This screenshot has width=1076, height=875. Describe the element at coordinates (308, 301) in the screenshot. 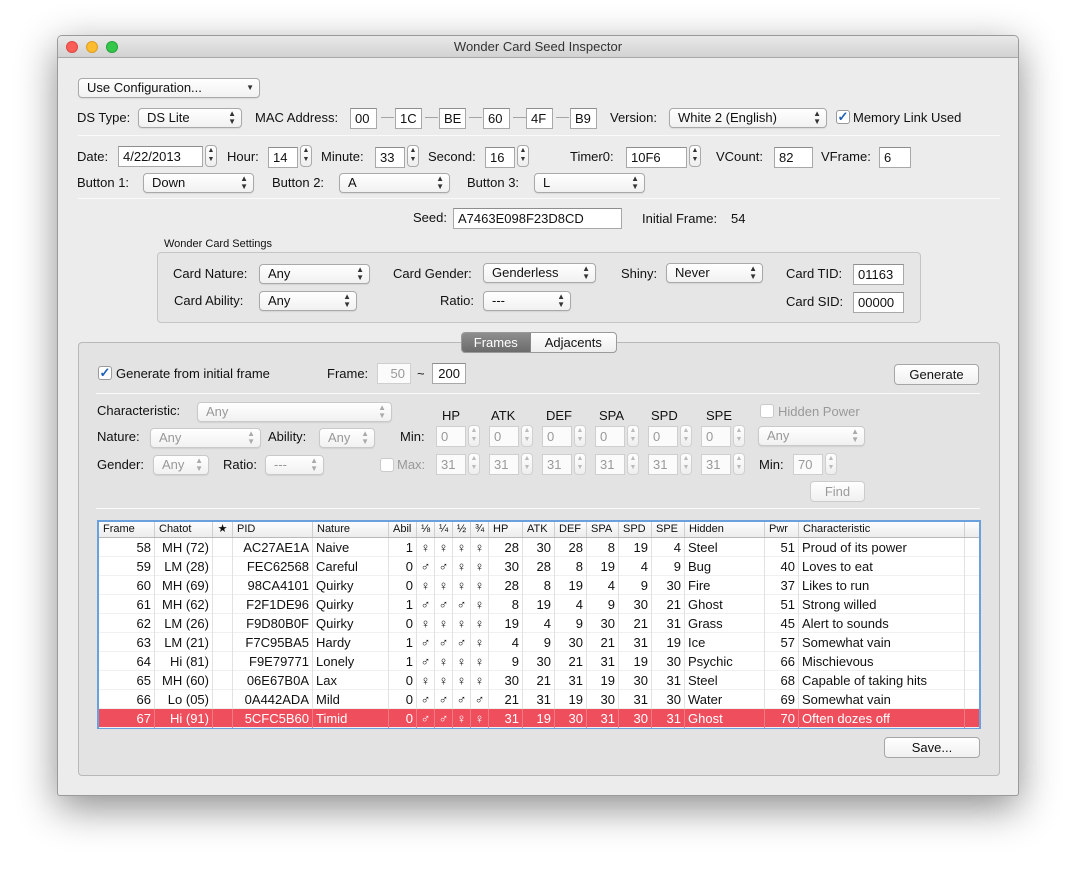

I see `card-ability-popup: Any ▲ ▼` at that location.